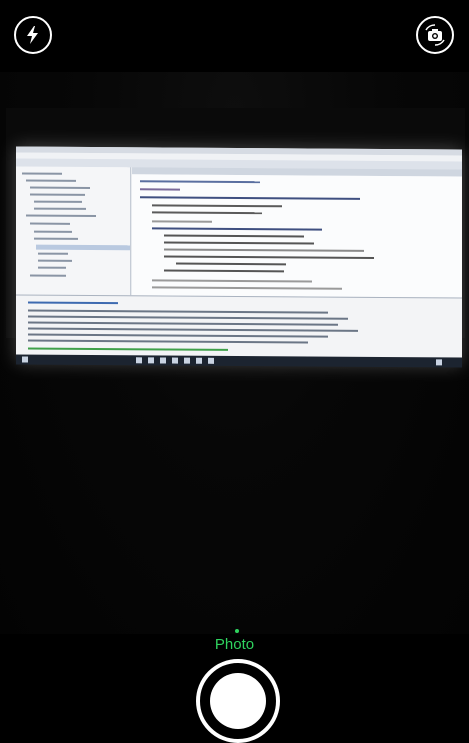 The image size is (469, 743). I want to click on top-controls-bar, so click(234, 36).